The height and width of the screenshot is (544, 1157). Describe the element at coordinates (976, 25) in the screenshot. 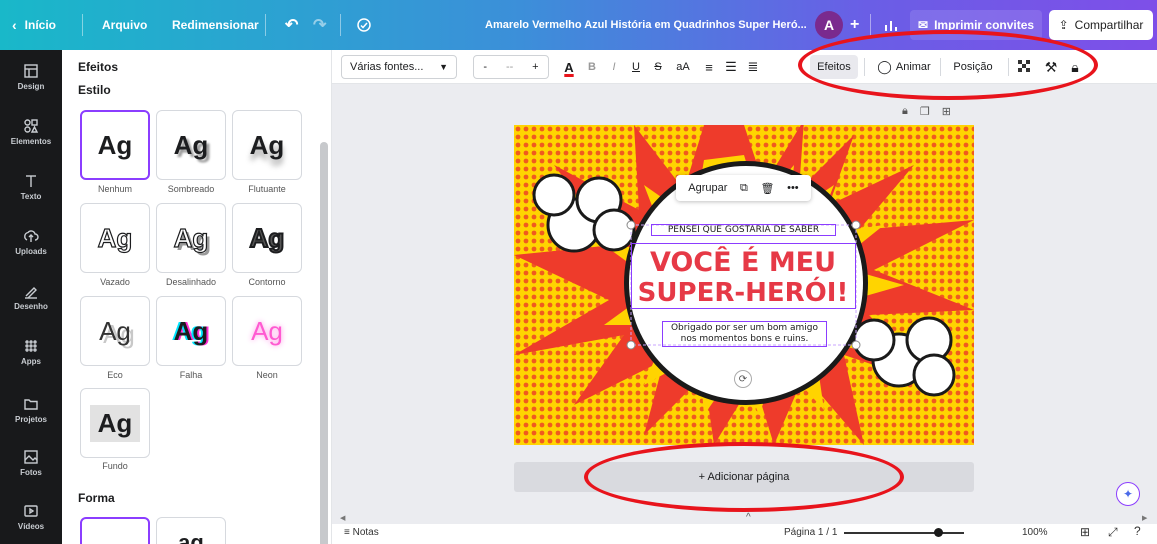

I see `print-invites-button: ✉ Imprimir convites` at that location.